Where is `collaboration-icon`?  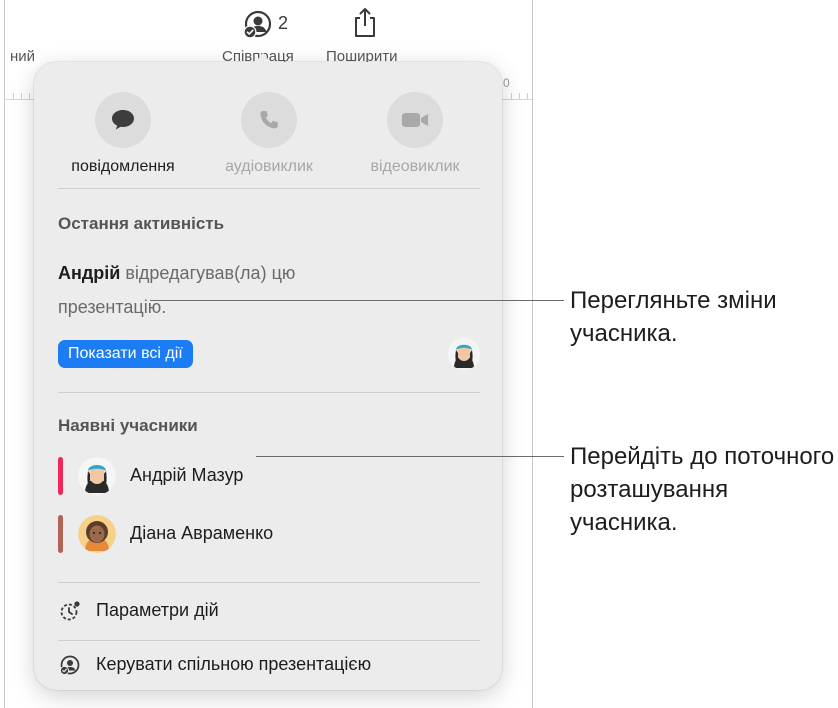
collaboration-icon is located at coordinates (257, 24).